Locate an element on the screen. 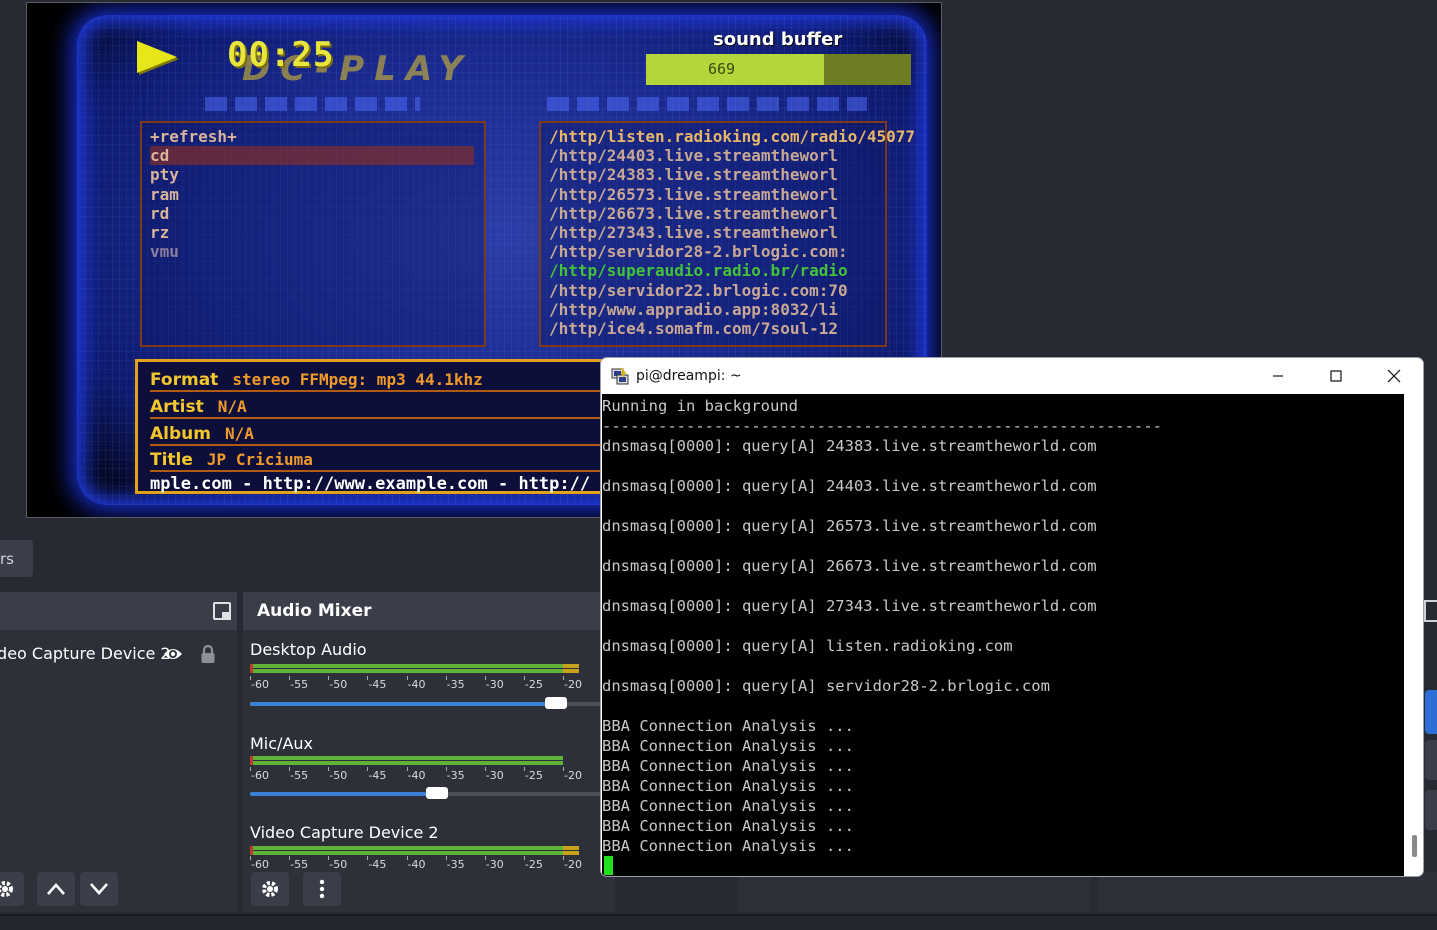 The width and height of the screenshot is (1437, 930). play-icon is located at coordinates (157, 57).